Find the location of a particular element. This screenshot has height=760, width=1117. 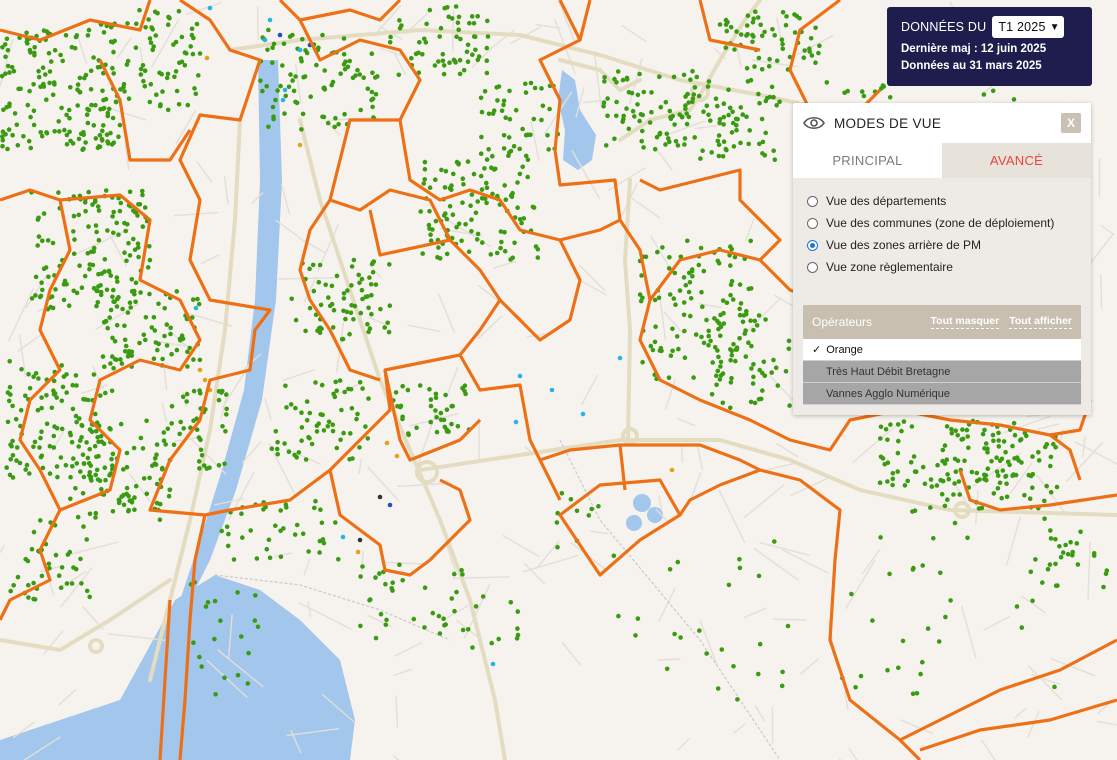

period-select: T1 2025 ▼ is located at coordinates (1028, 27).